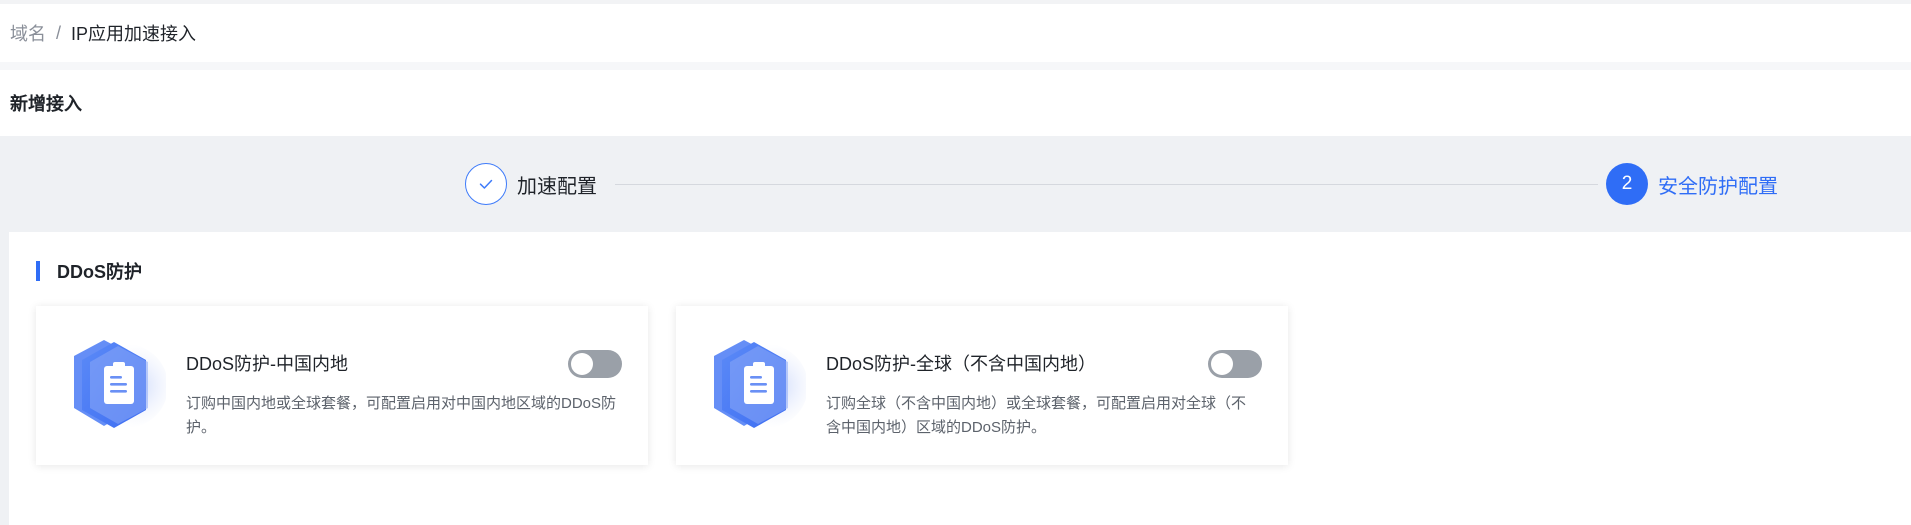 The height and width of the screenshot is (525, 1911). What do you see at coordinates (955, 31) in the screenshot?
I see `breadcrumb: 域名 / IP应用加速接入` at bounding box center [955, 31].